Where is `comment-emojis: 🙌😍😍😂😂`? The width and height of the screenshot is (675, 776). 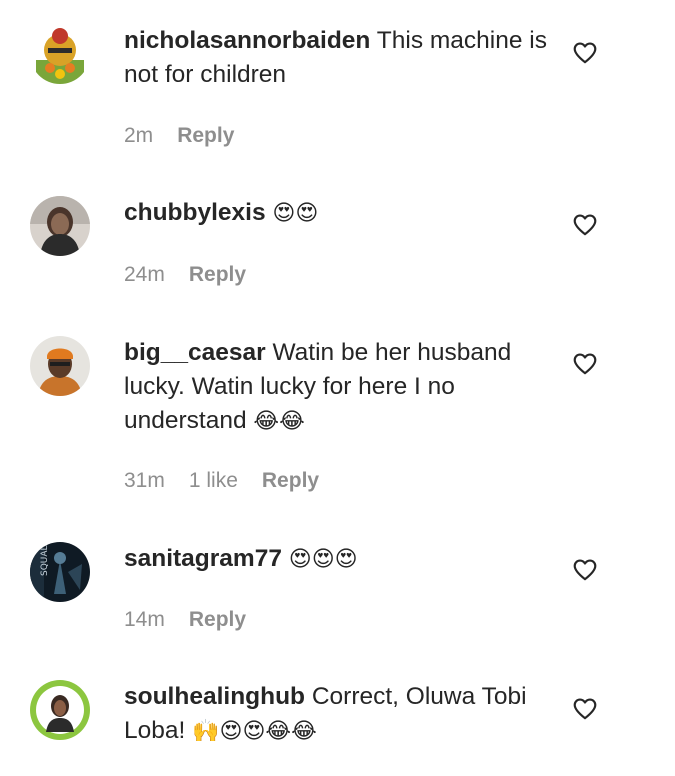 comment-emojis: 🙌😍😍😂😂 is located at coordinates (254, 731).